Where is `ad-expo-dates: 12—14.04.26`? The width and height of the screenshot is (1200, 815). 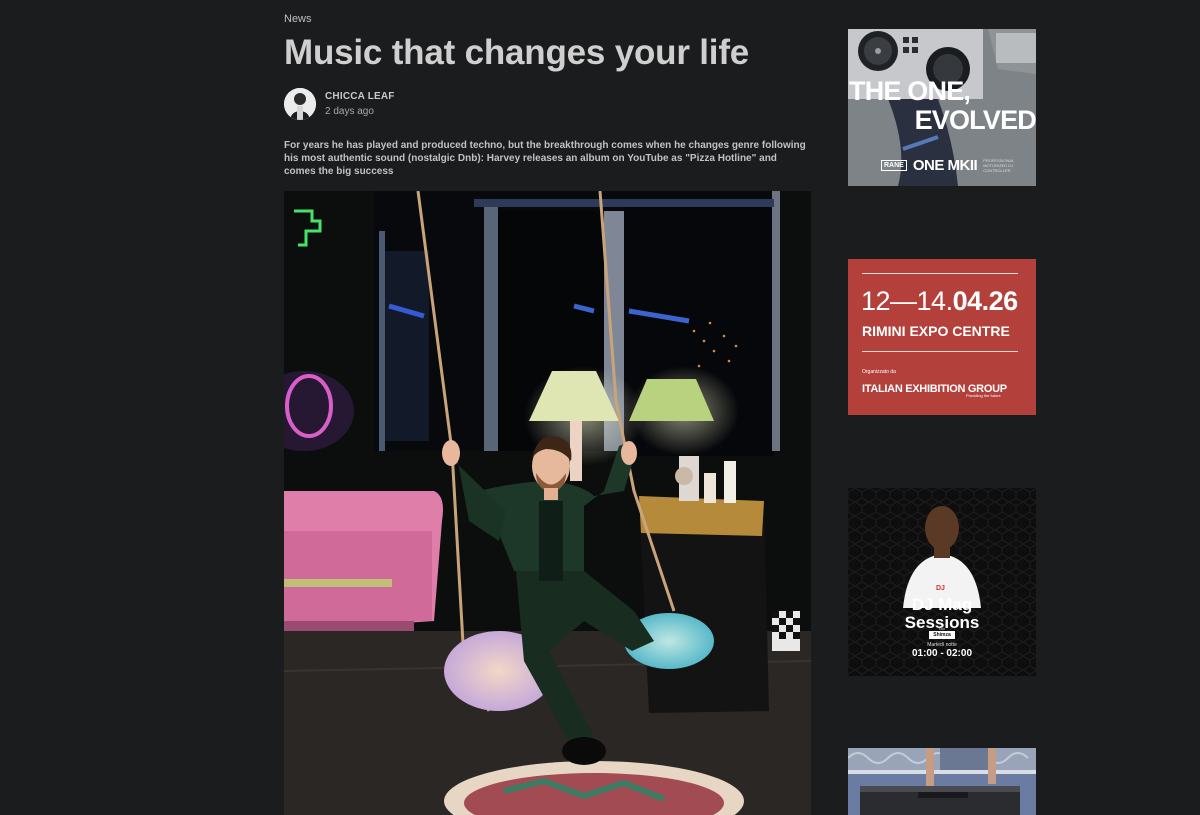 ad-expo-dates: 12—14.04.26 is located at coordinates (939, 301).